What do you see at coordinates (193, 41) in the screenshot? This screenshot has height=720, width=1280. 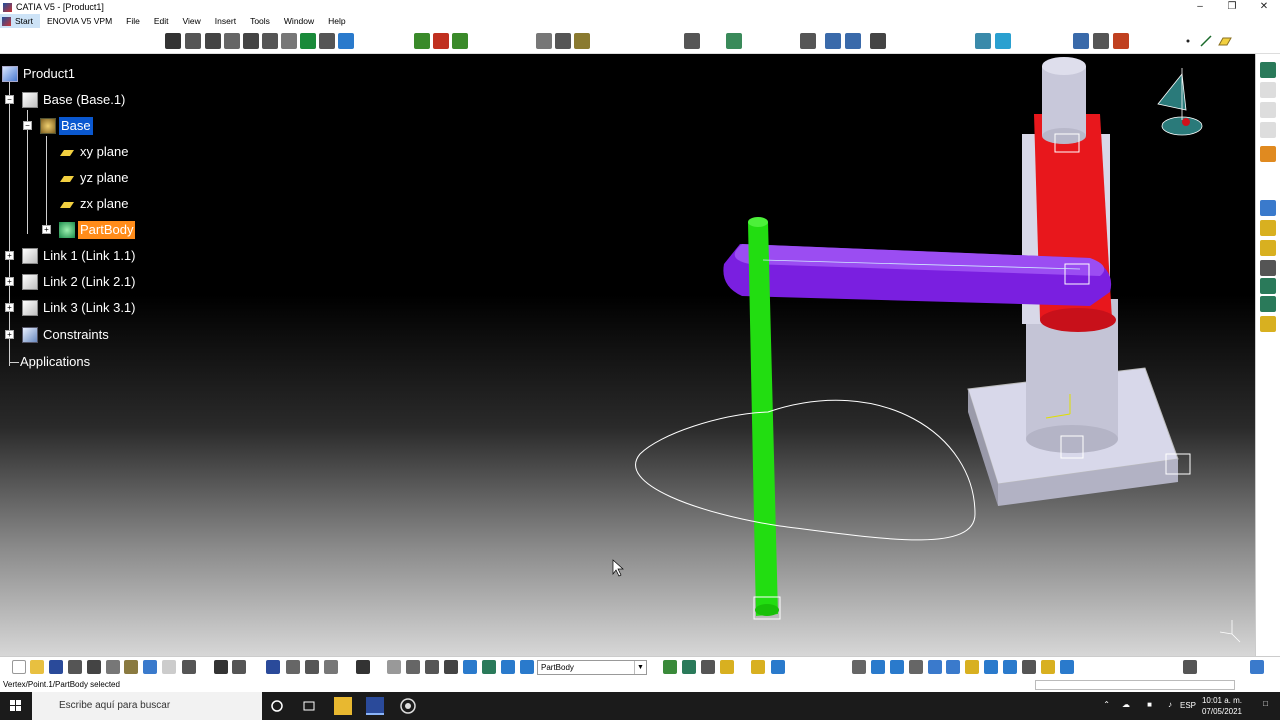 I see `coincidence-constraint-icon` at bounding box center [193, 41].